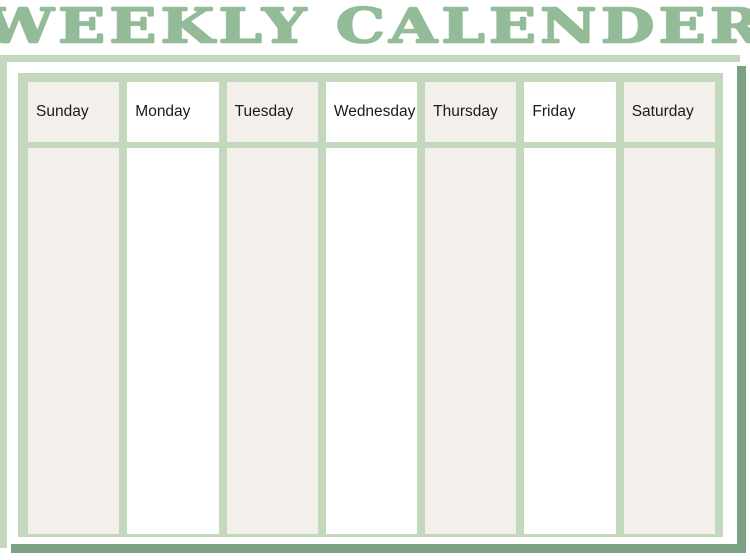  I want to click on day-column-monday: Monday, so click(173, 308).